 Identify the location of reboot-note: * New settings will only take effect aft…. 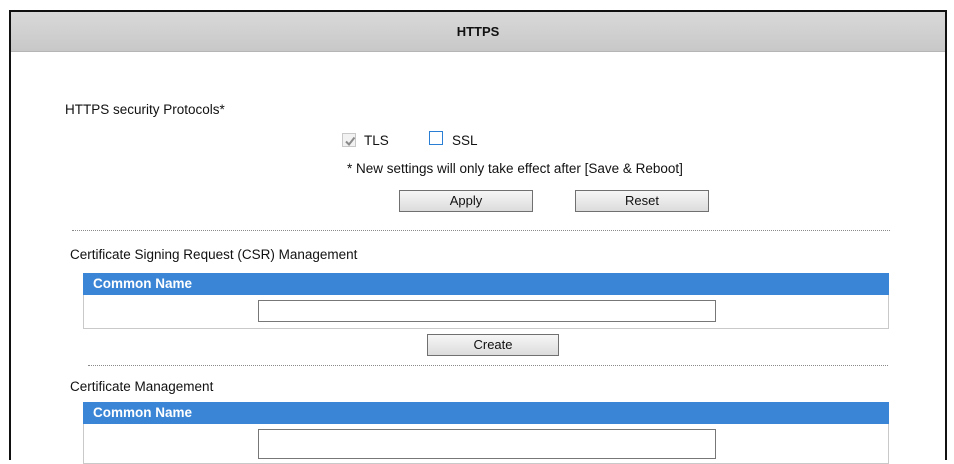
(515, 168).